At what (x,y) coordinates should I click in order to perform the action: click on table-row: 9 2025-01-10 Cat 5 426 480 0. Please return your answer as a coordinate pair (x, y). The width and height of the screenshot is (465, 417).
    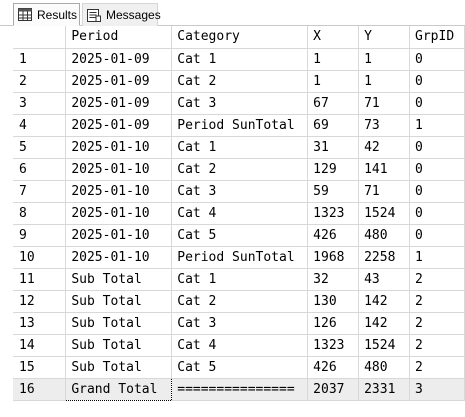
    Looking at the image, I should click on (239, 235).